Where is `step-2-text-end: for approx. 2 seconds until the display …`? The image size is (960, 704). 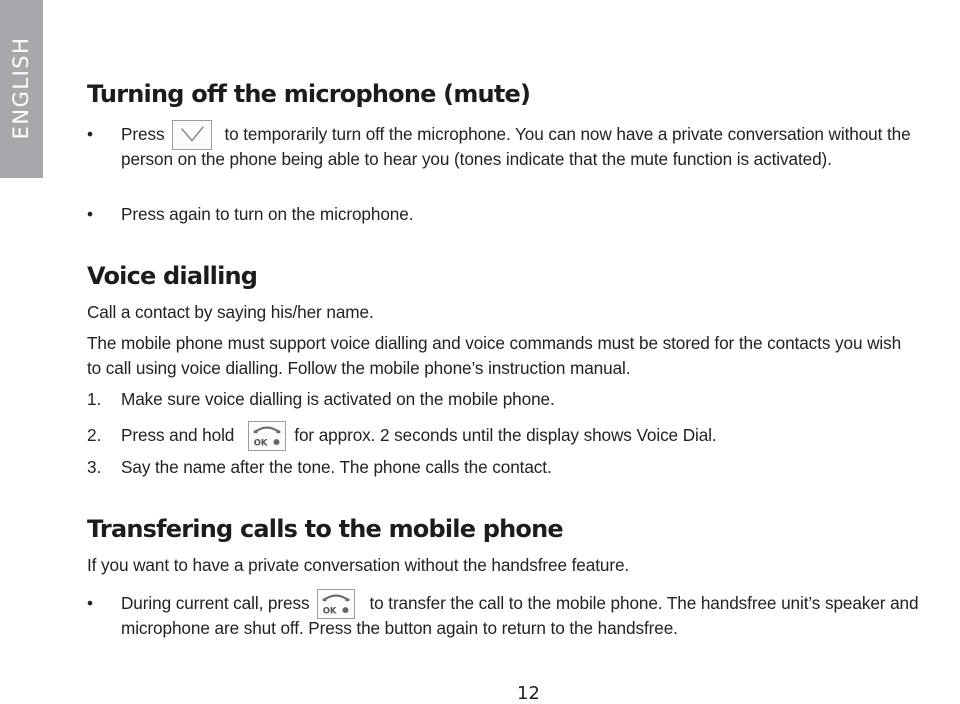
step-2-text-end: for approx. 2 seconds until the display … is located at coordinates (505, 435).